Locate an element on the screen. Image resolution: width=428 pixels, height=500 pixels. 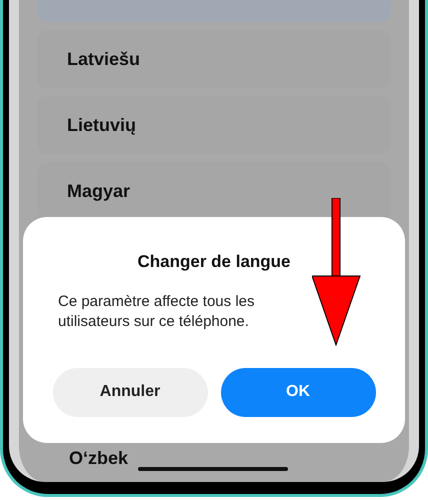
dialog-title: Changer de langue is located at coordinates (214, 262).